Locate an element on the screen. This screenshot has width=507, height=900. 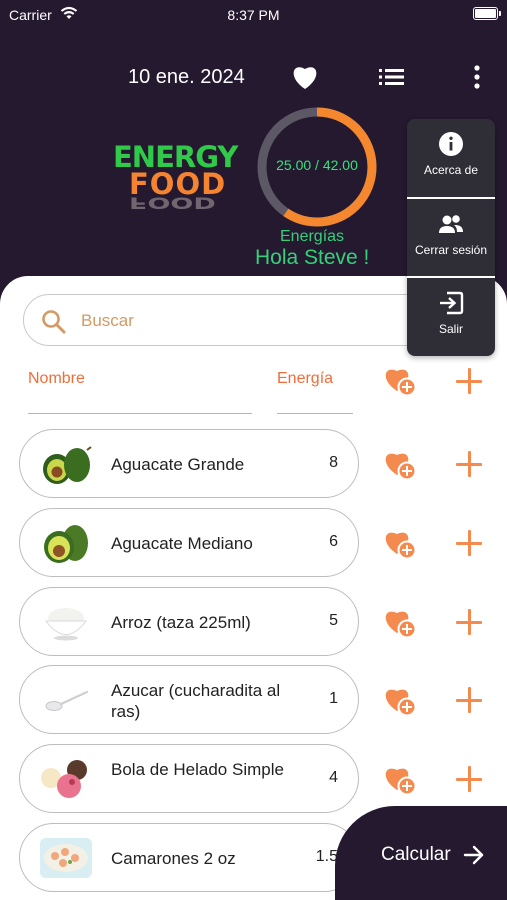
sugar-spoon-image is located at coordinates (67, 700).